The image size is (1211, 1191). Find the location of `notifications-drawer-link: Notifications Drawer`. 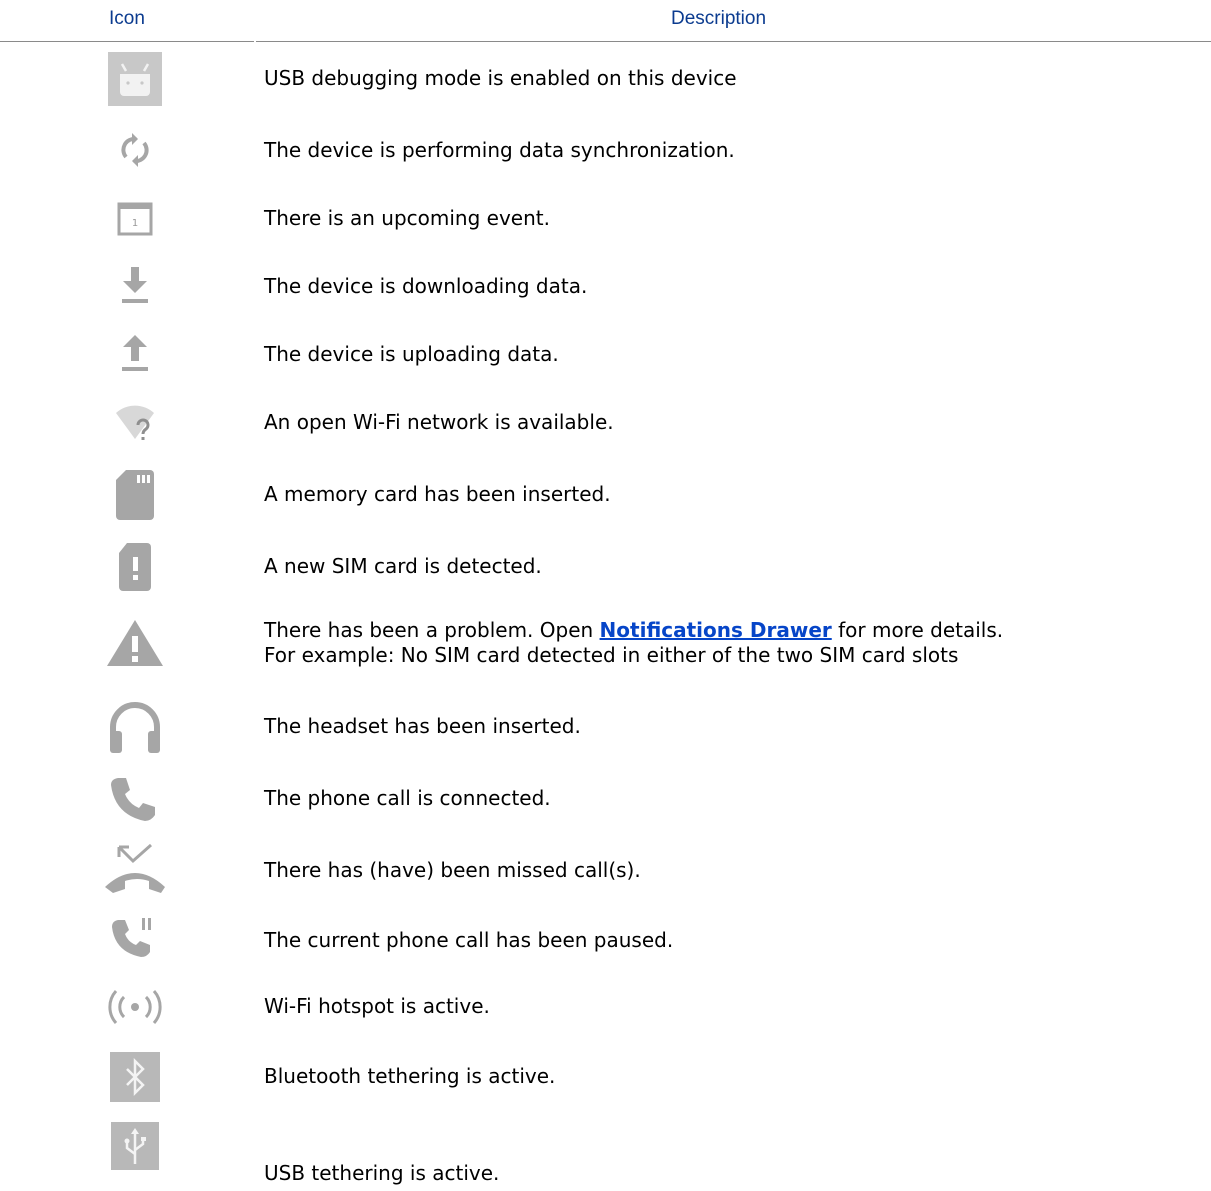

notifications-drawer-link: Notifications Drawer is located at coordinates (716, 630).